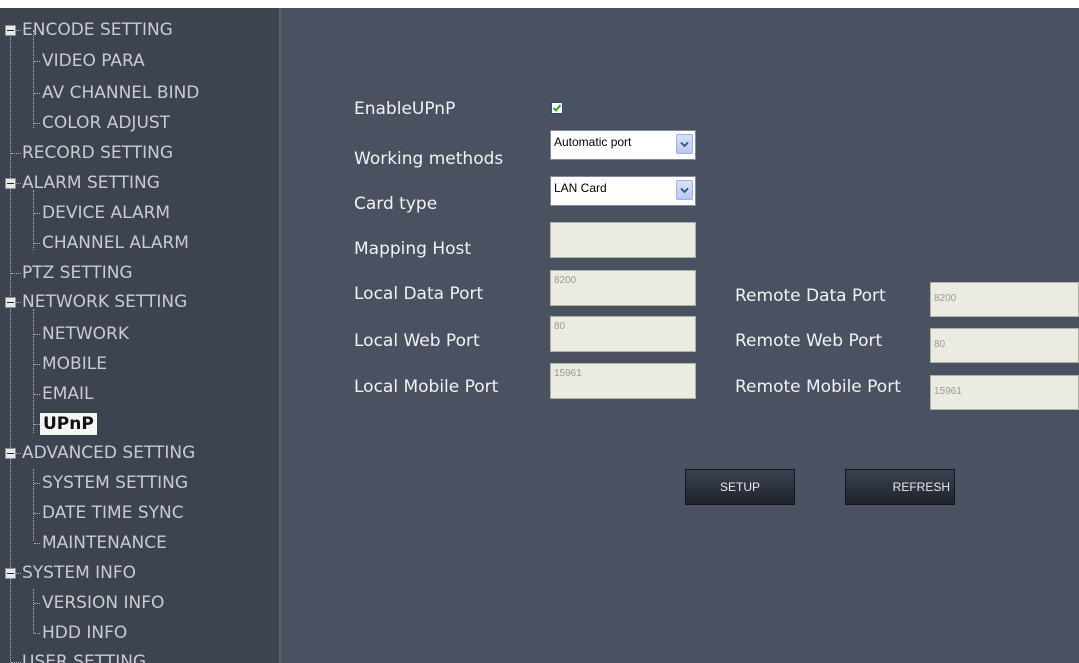 The width and height of the screenshot is (1079, 663). I want to click on tree-item-label: ALARM SETTING, so click(91, 183).